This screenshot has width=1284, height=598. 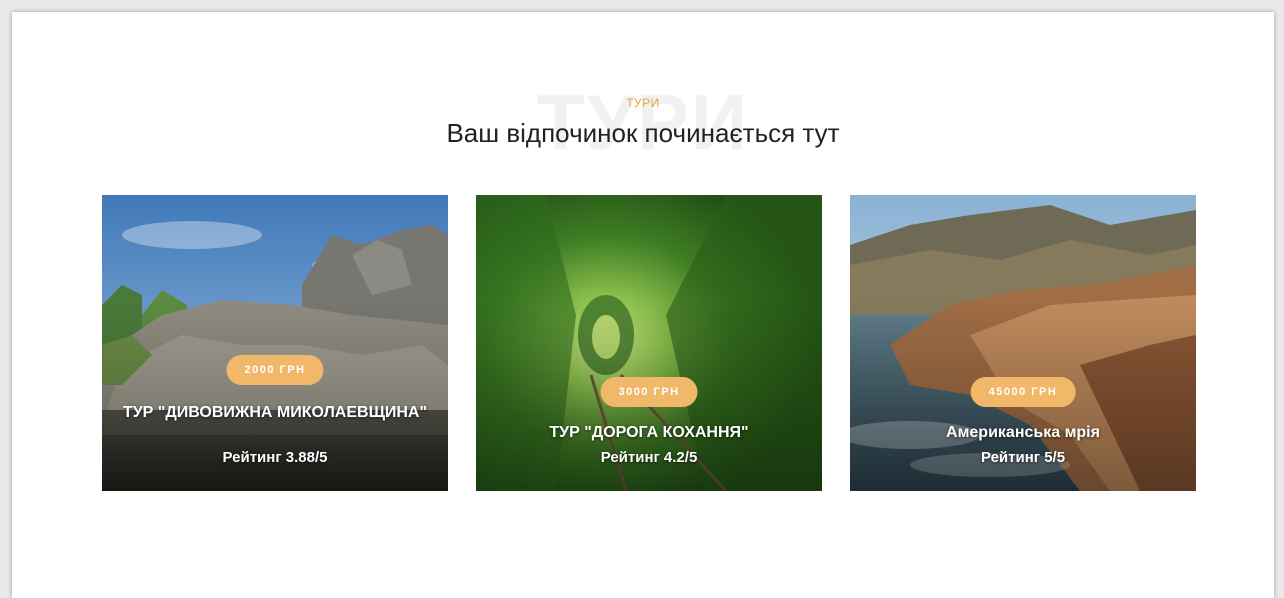 I want to click on tour-price-badge: 45000 ГРН, so click(x=1023, y=392).